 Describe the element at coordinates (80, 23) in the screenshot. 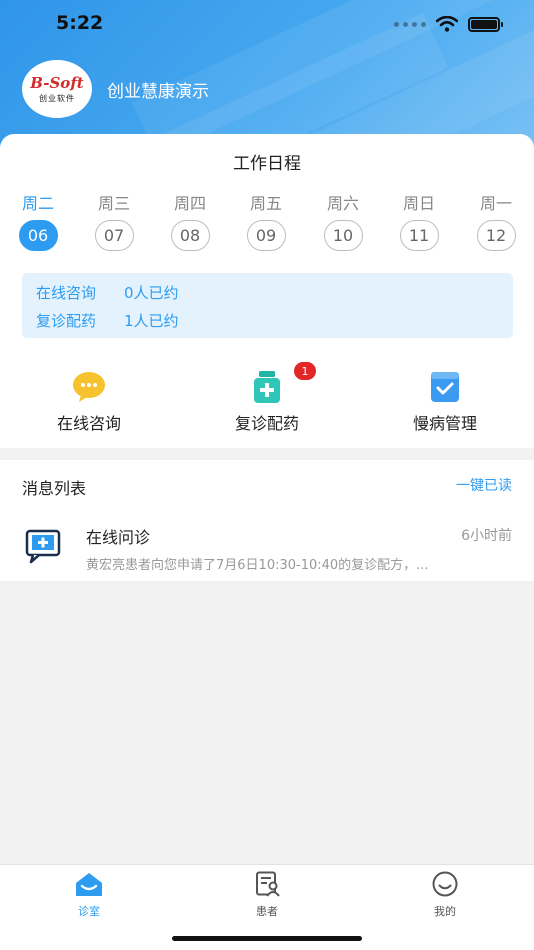

I see `status-time: 5:22` at that location.